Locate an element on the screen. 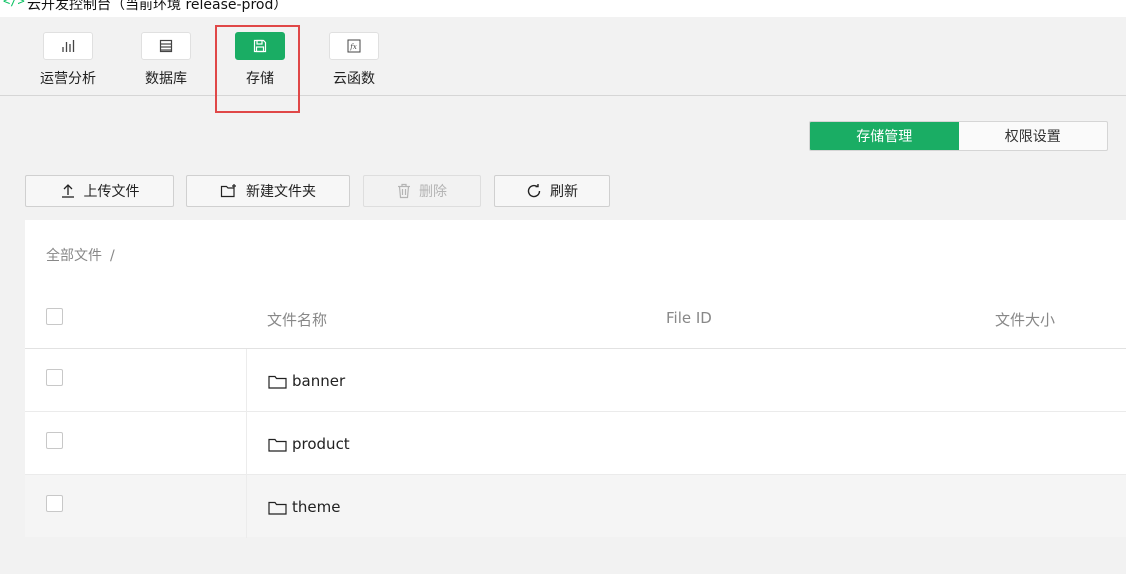  file-name-link: banner is located at coordinates (306, 381).